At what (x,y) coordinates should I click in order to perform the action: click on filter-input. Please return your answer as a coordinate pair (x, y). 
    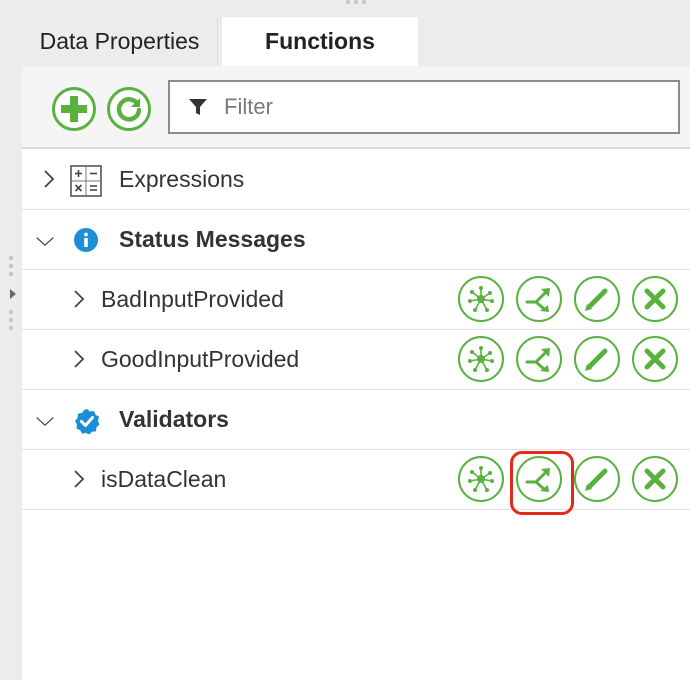
    Looking at the image, I should click on (444, 107).